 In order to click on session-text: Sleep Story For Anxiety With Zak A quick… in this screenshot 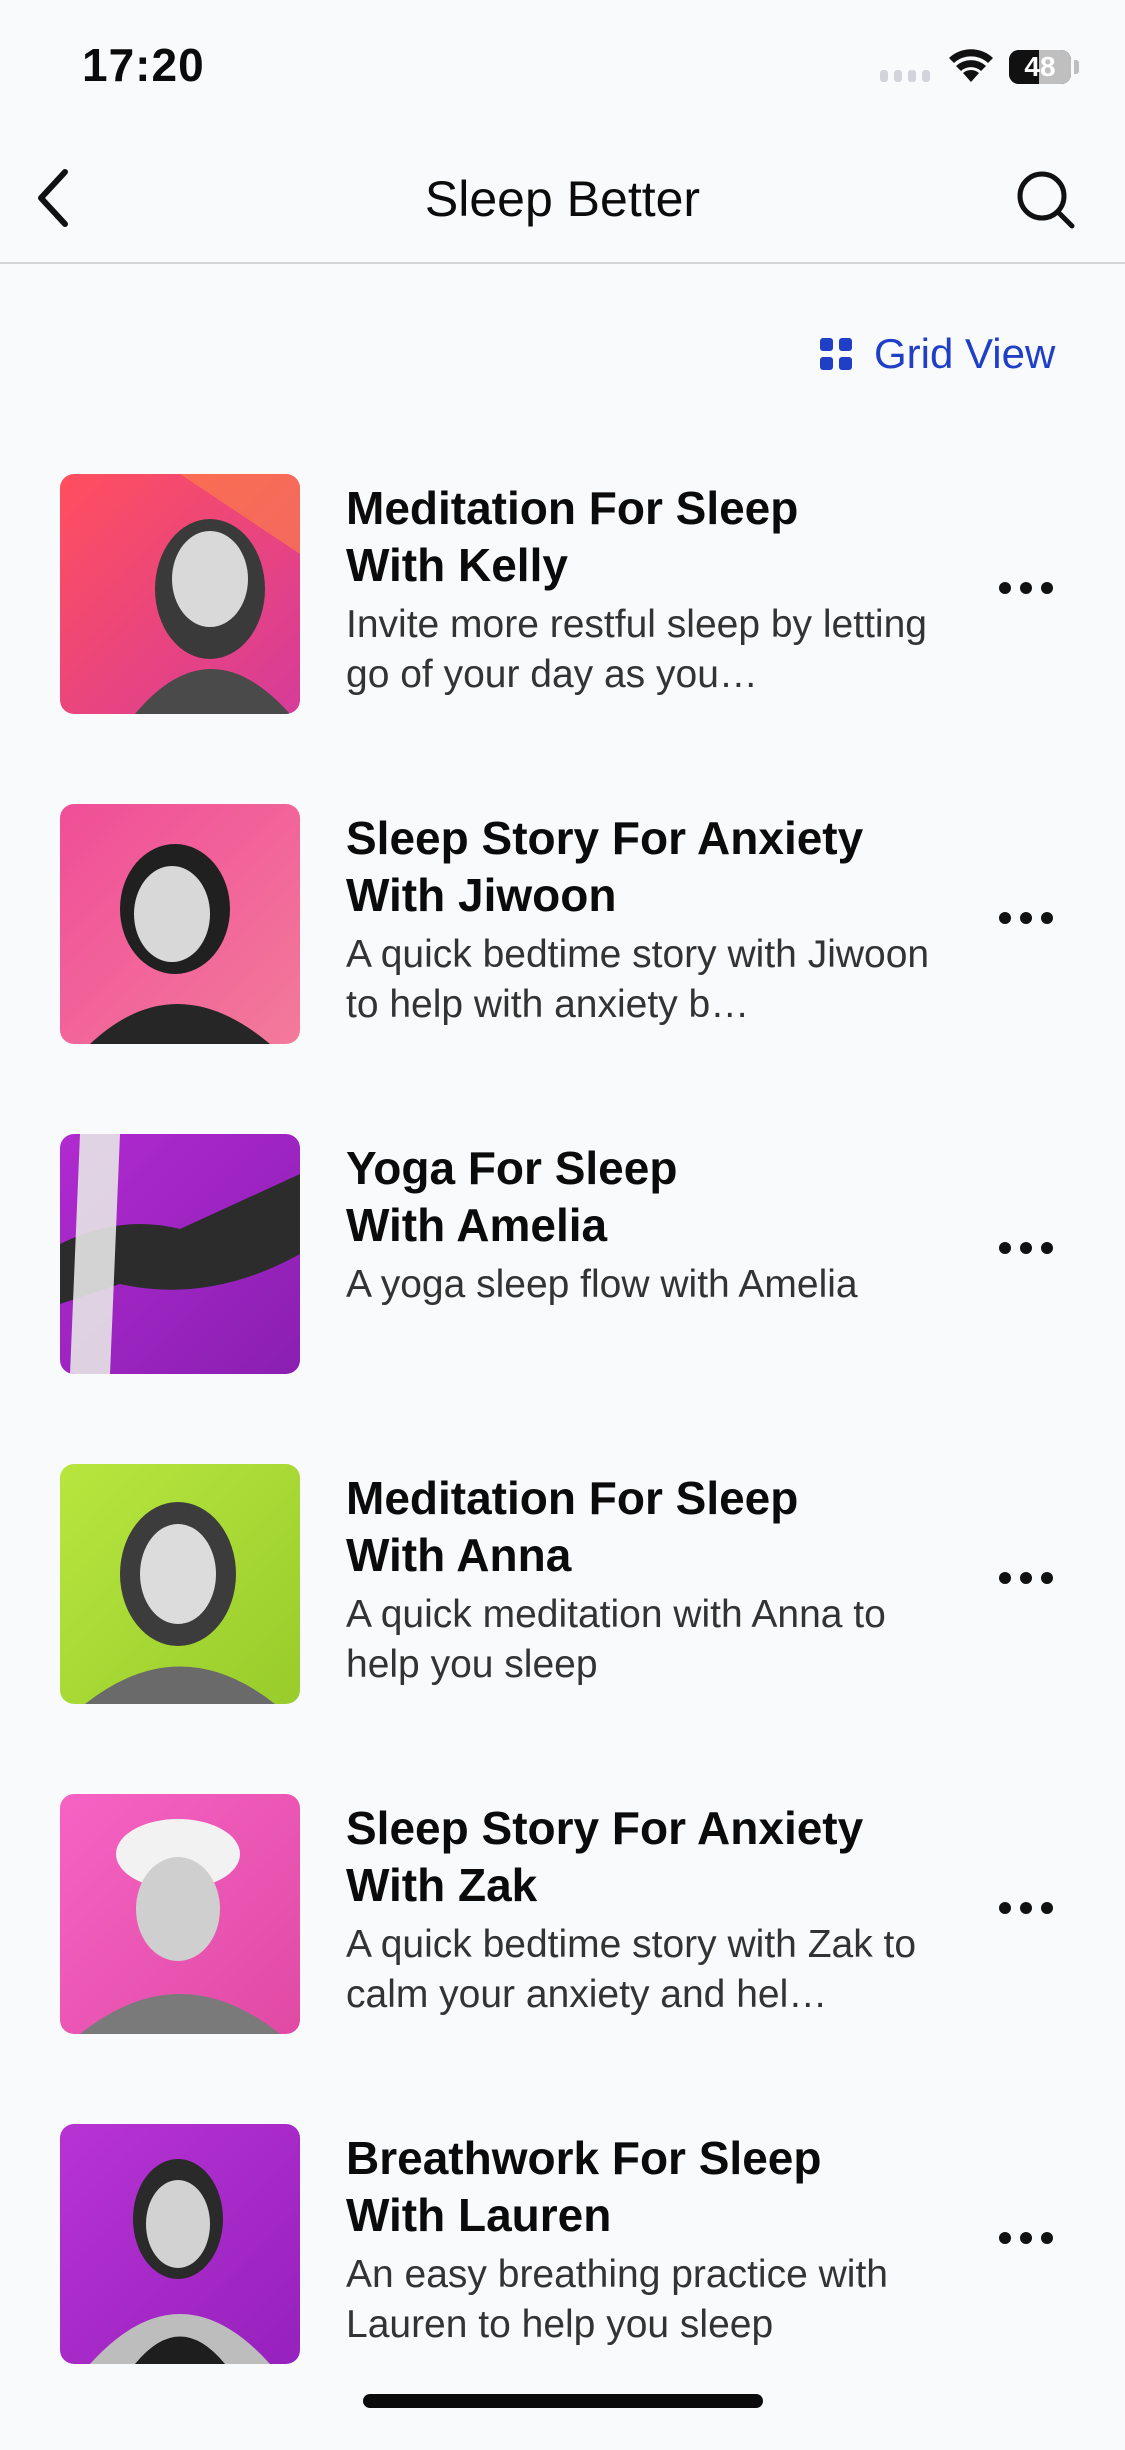, I will do `click(651, 1910)`.